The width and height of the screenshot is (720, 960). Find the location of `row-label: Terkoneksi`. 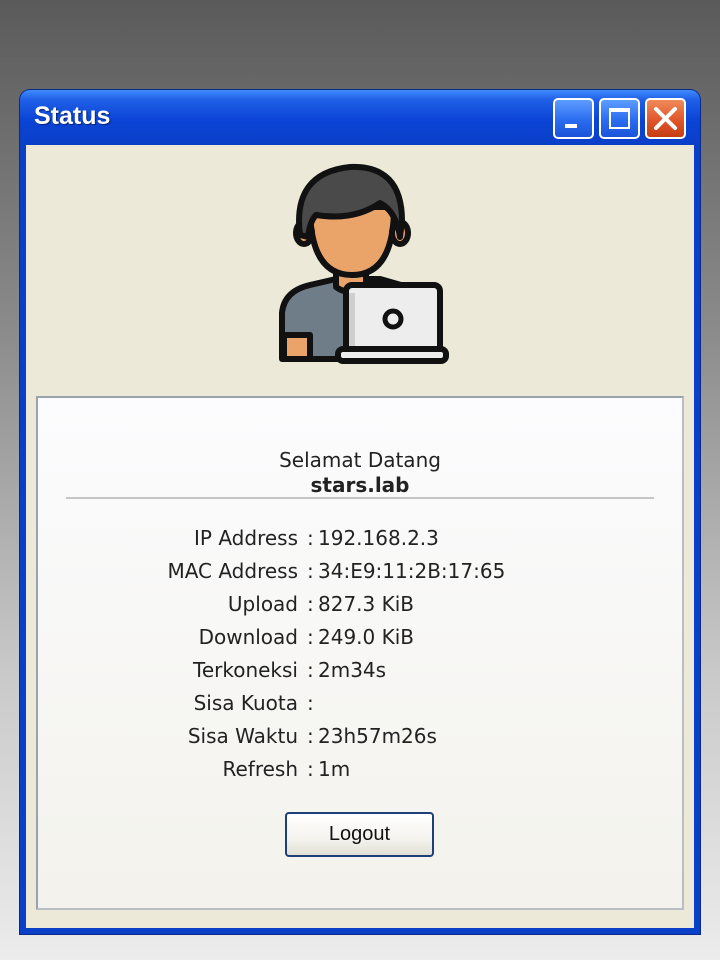

row-label: Terkoneksi is located at coordinates (245, 670).